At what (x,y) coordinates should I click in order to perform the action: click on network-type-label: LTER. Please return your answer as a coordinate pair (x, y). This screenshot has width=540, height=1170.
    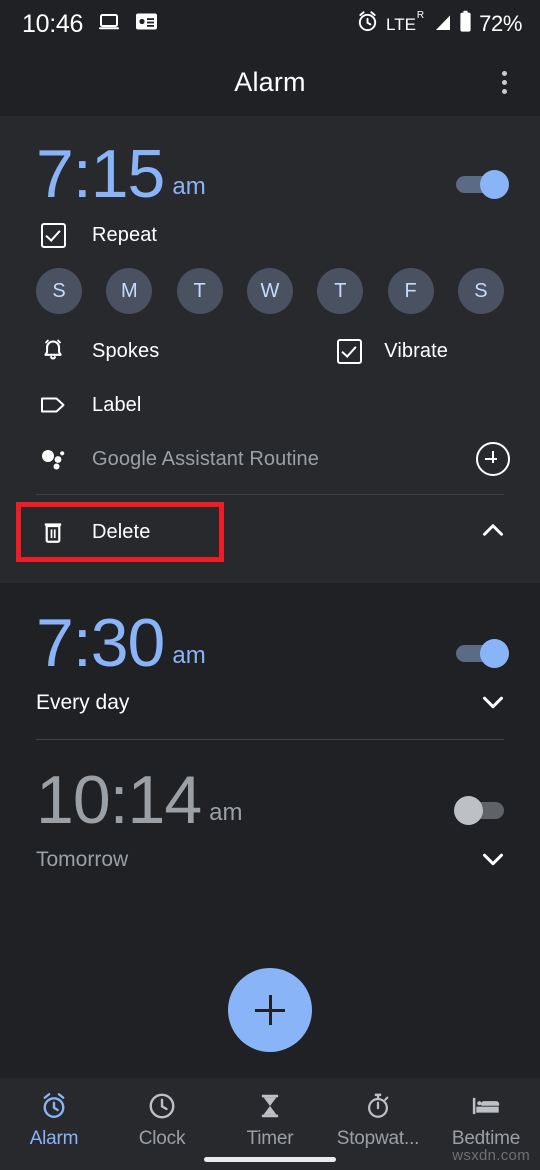
    Looking at the image, I should click on (405, 21).